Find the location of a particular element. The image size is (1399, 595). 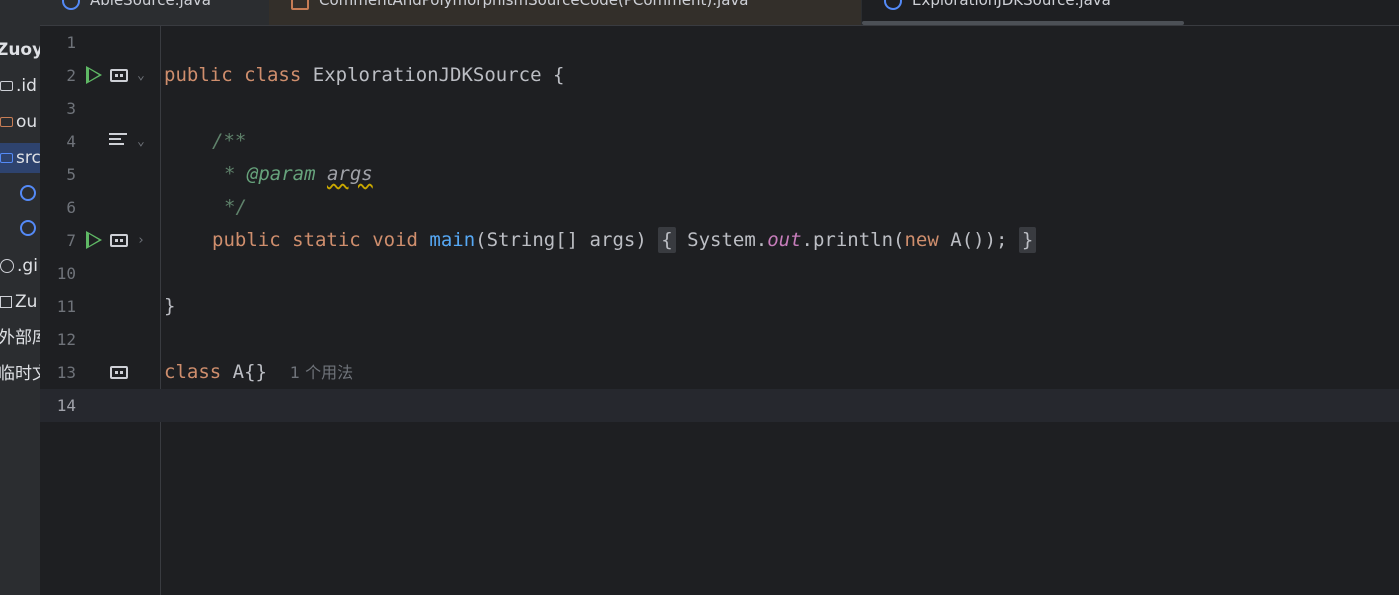

line-number: 13 is located at coordinates (66, 372).